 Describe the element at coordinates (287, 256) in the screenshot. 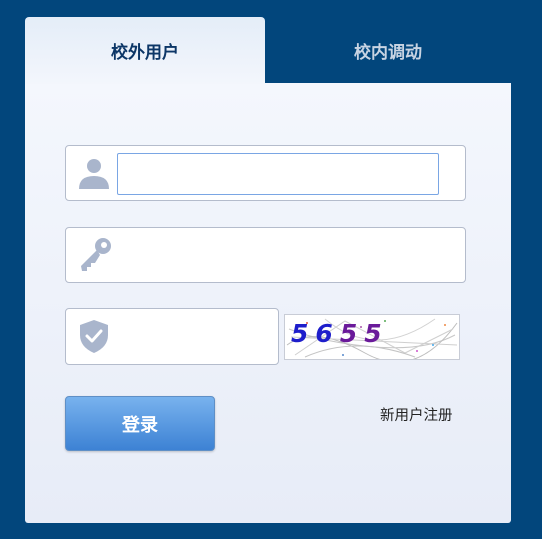

I see `password-input` at that location.